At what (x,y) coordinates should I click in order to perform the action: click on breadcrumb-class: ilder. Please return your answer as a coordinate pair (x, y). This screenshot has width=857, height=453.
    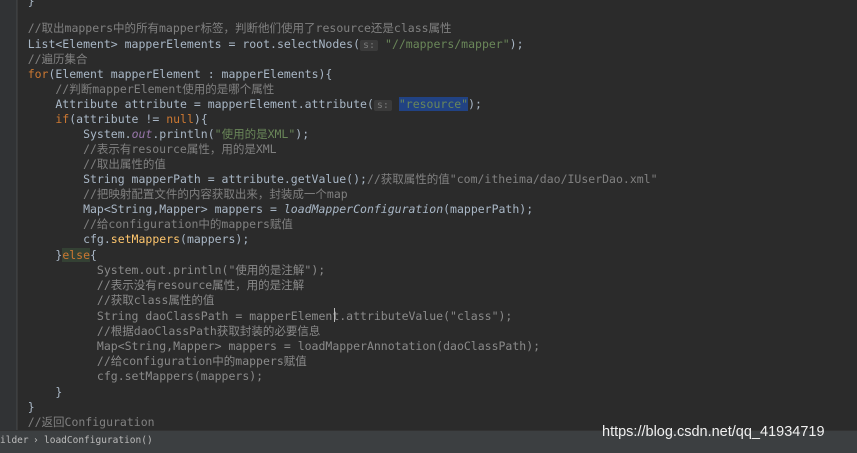
    Looking at the image, I should click on (14, 440).